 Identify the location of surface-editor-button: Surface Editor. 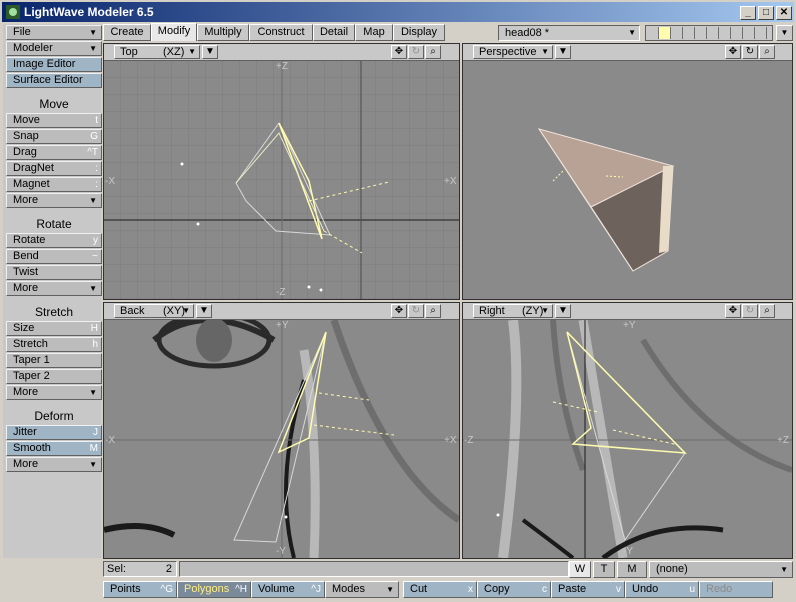
(54, 80).